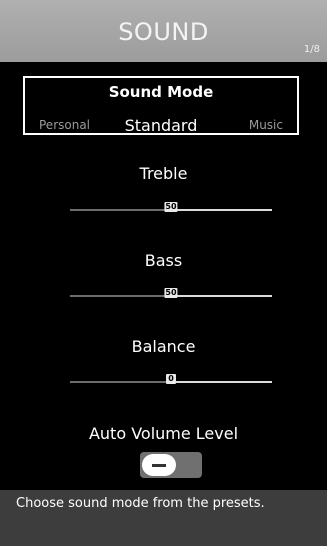  I want to click on bass-slider-thumb: 50, so click(171, 293).